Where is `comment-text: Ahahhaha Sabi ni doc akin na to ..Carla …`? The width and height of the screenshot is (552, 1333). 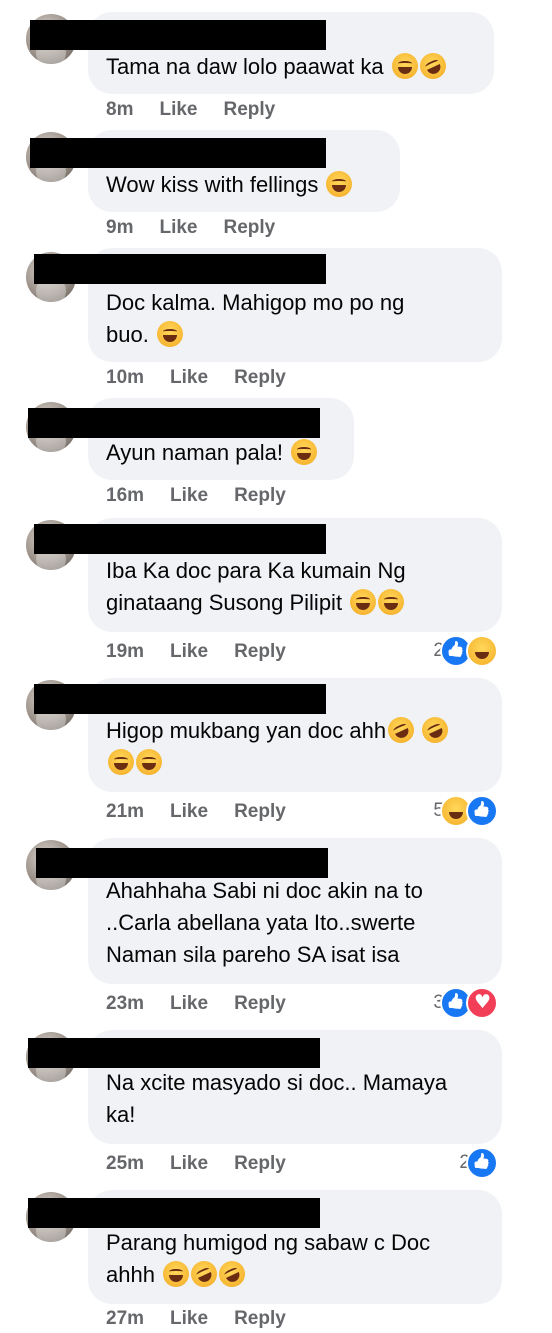 comment-text: Ahahhaha Sabi ni doc akin na to ..Carla … is located at coordinates (264, 922).